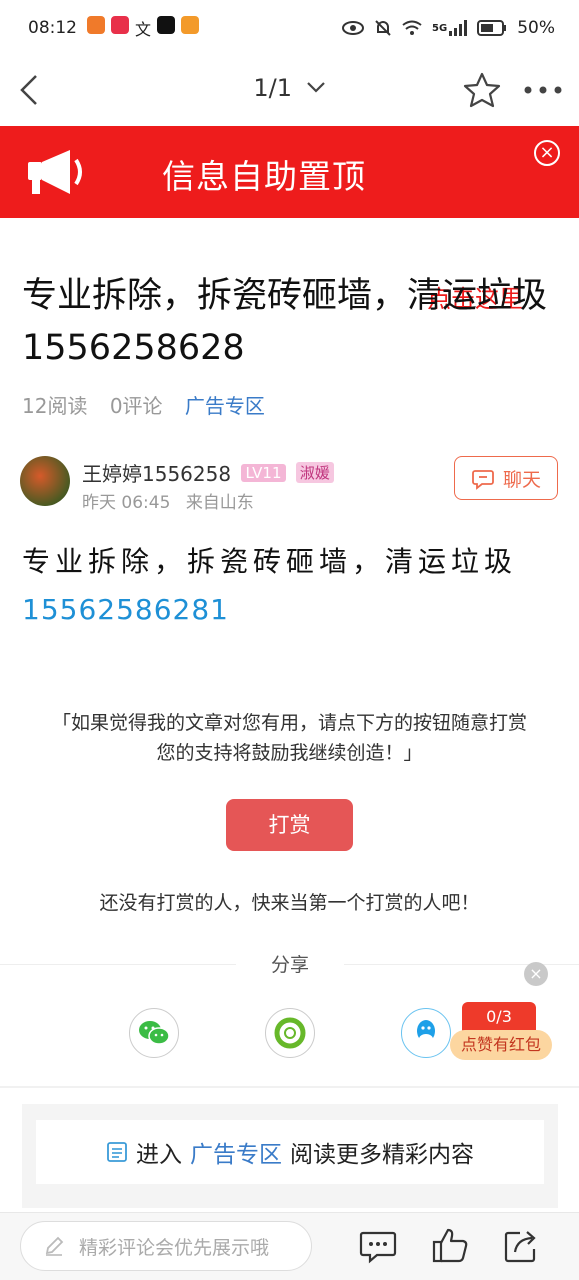 The image size is (579, 1280). I want to click on no-reward-text: 还没有打赏的人，快来当第一个打赏的人吧！, so click(289, 903).